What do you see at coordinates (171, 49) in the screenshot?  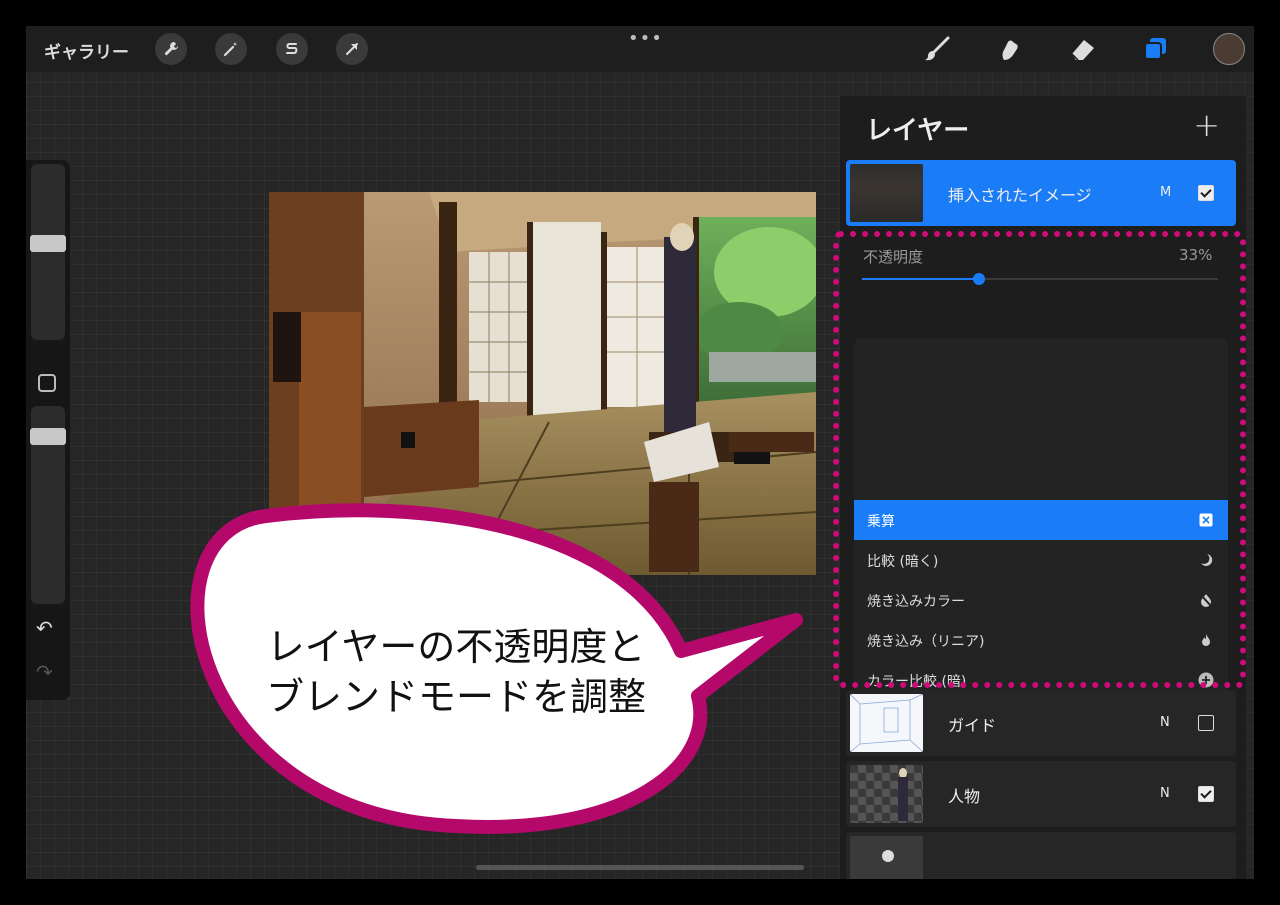 I see `wrench-icon` at bounding box center [171, 49].